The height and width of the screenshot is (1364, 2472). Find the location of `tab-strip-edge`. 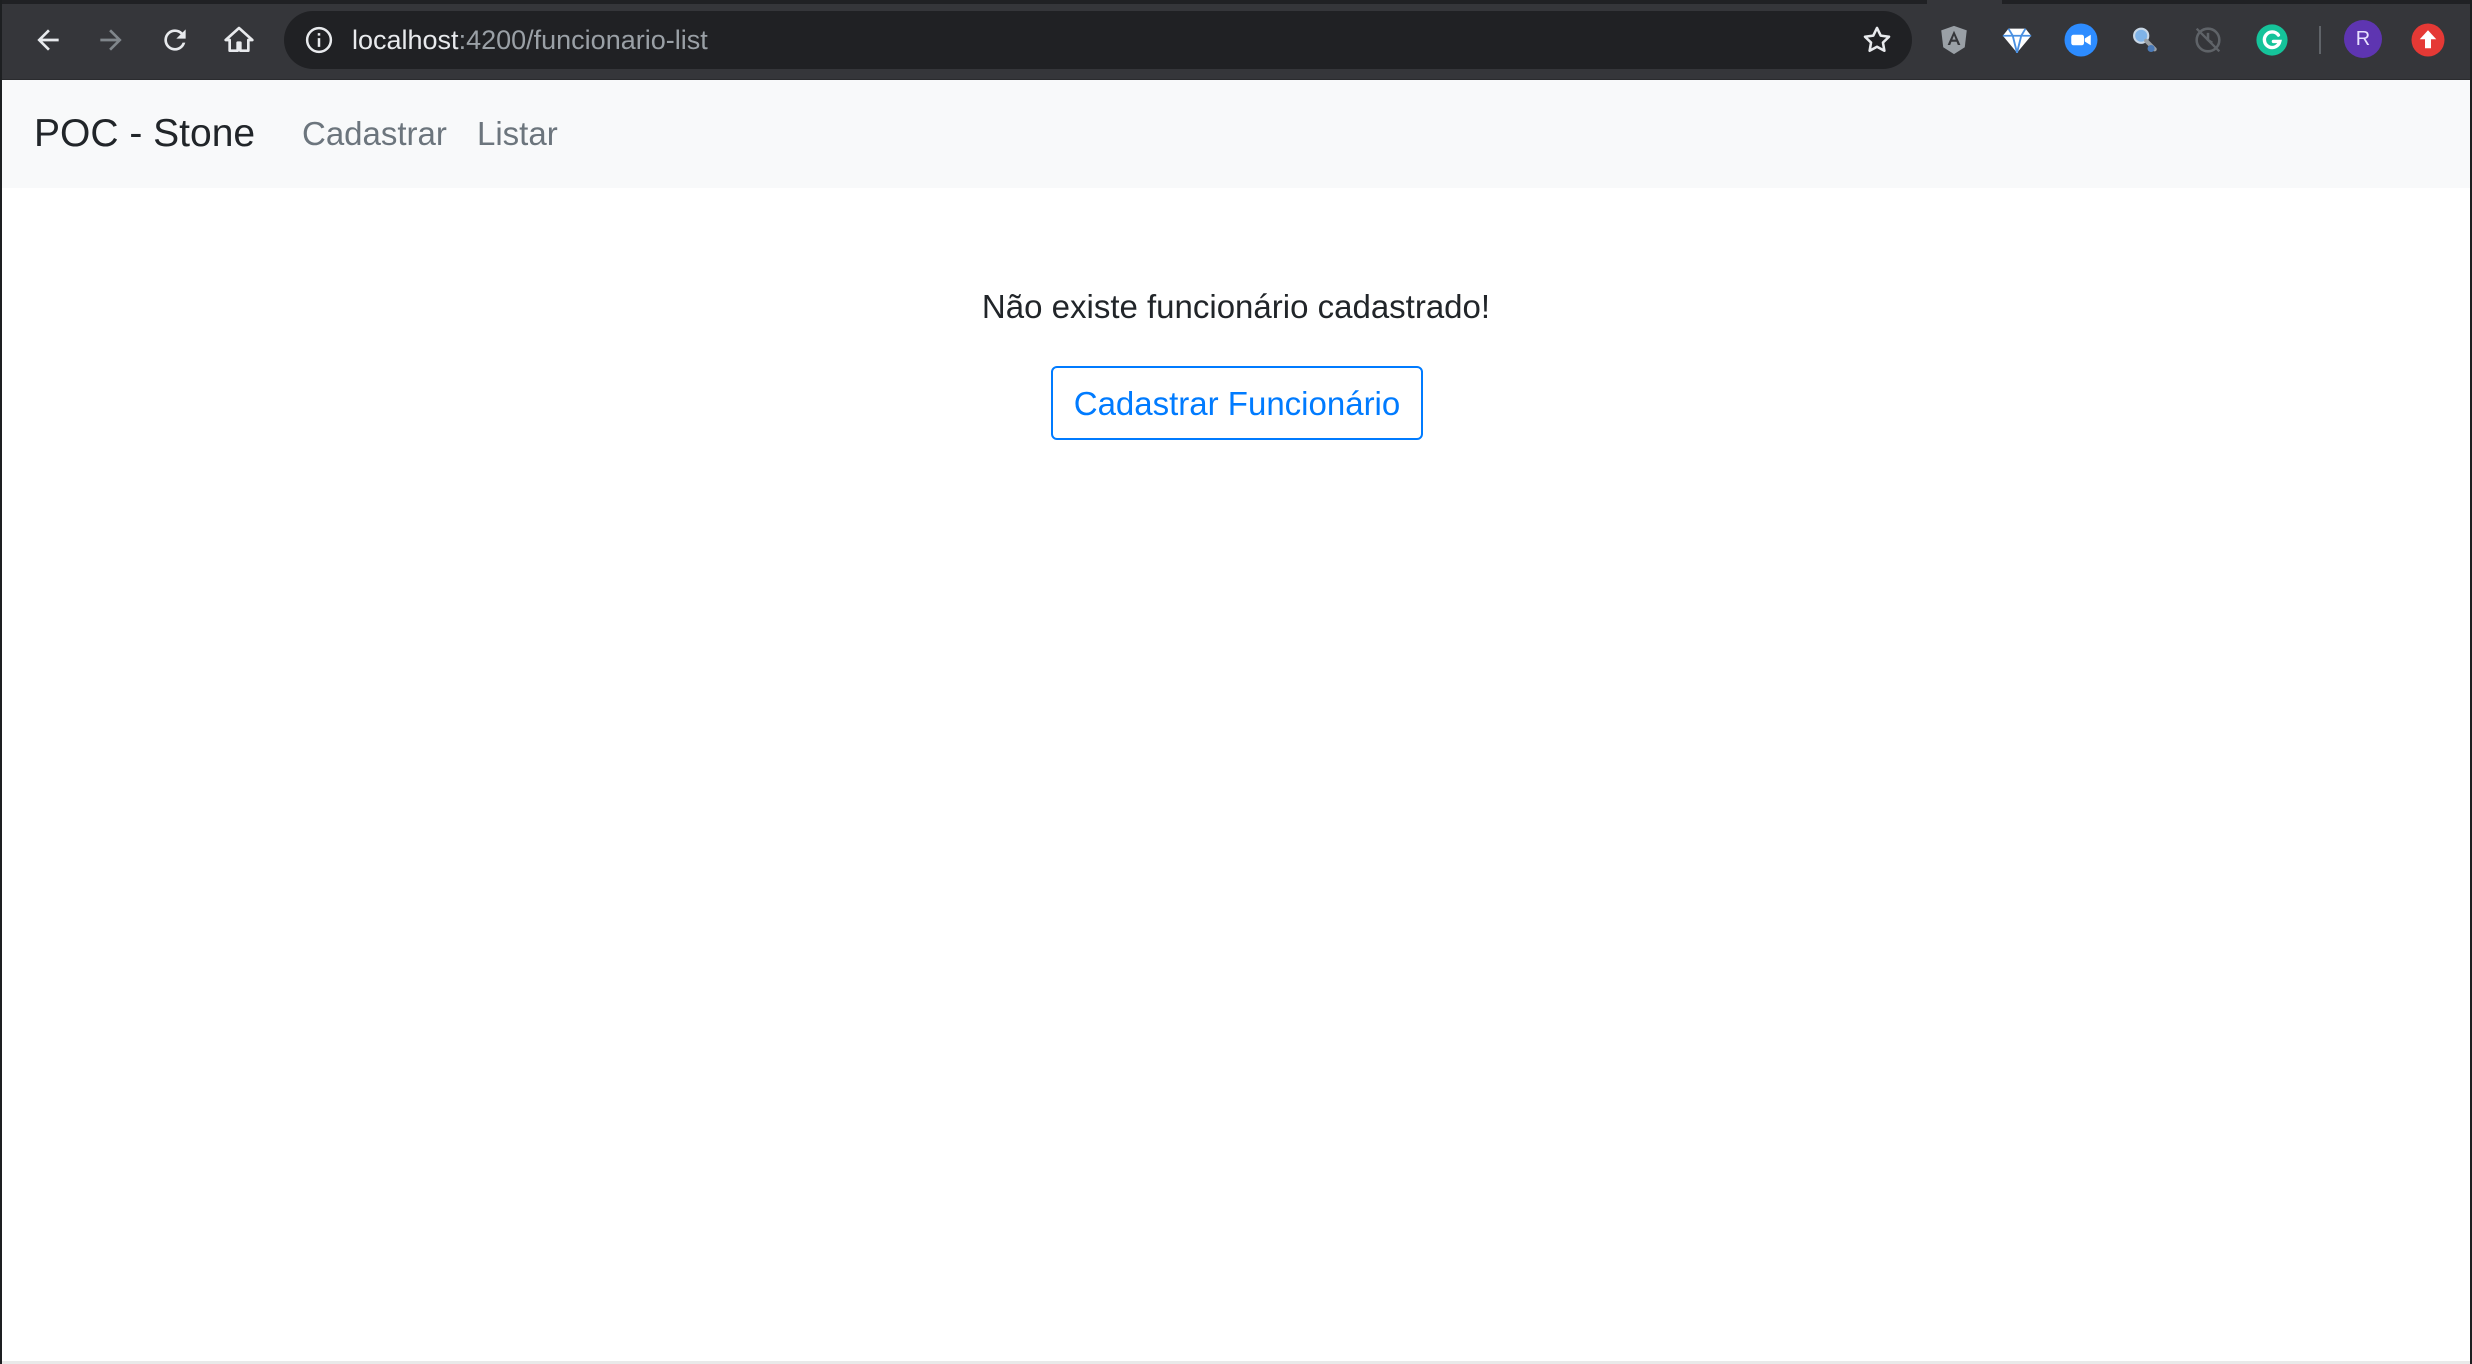

tab-strip-edge is located at coordinates (1236, 2).